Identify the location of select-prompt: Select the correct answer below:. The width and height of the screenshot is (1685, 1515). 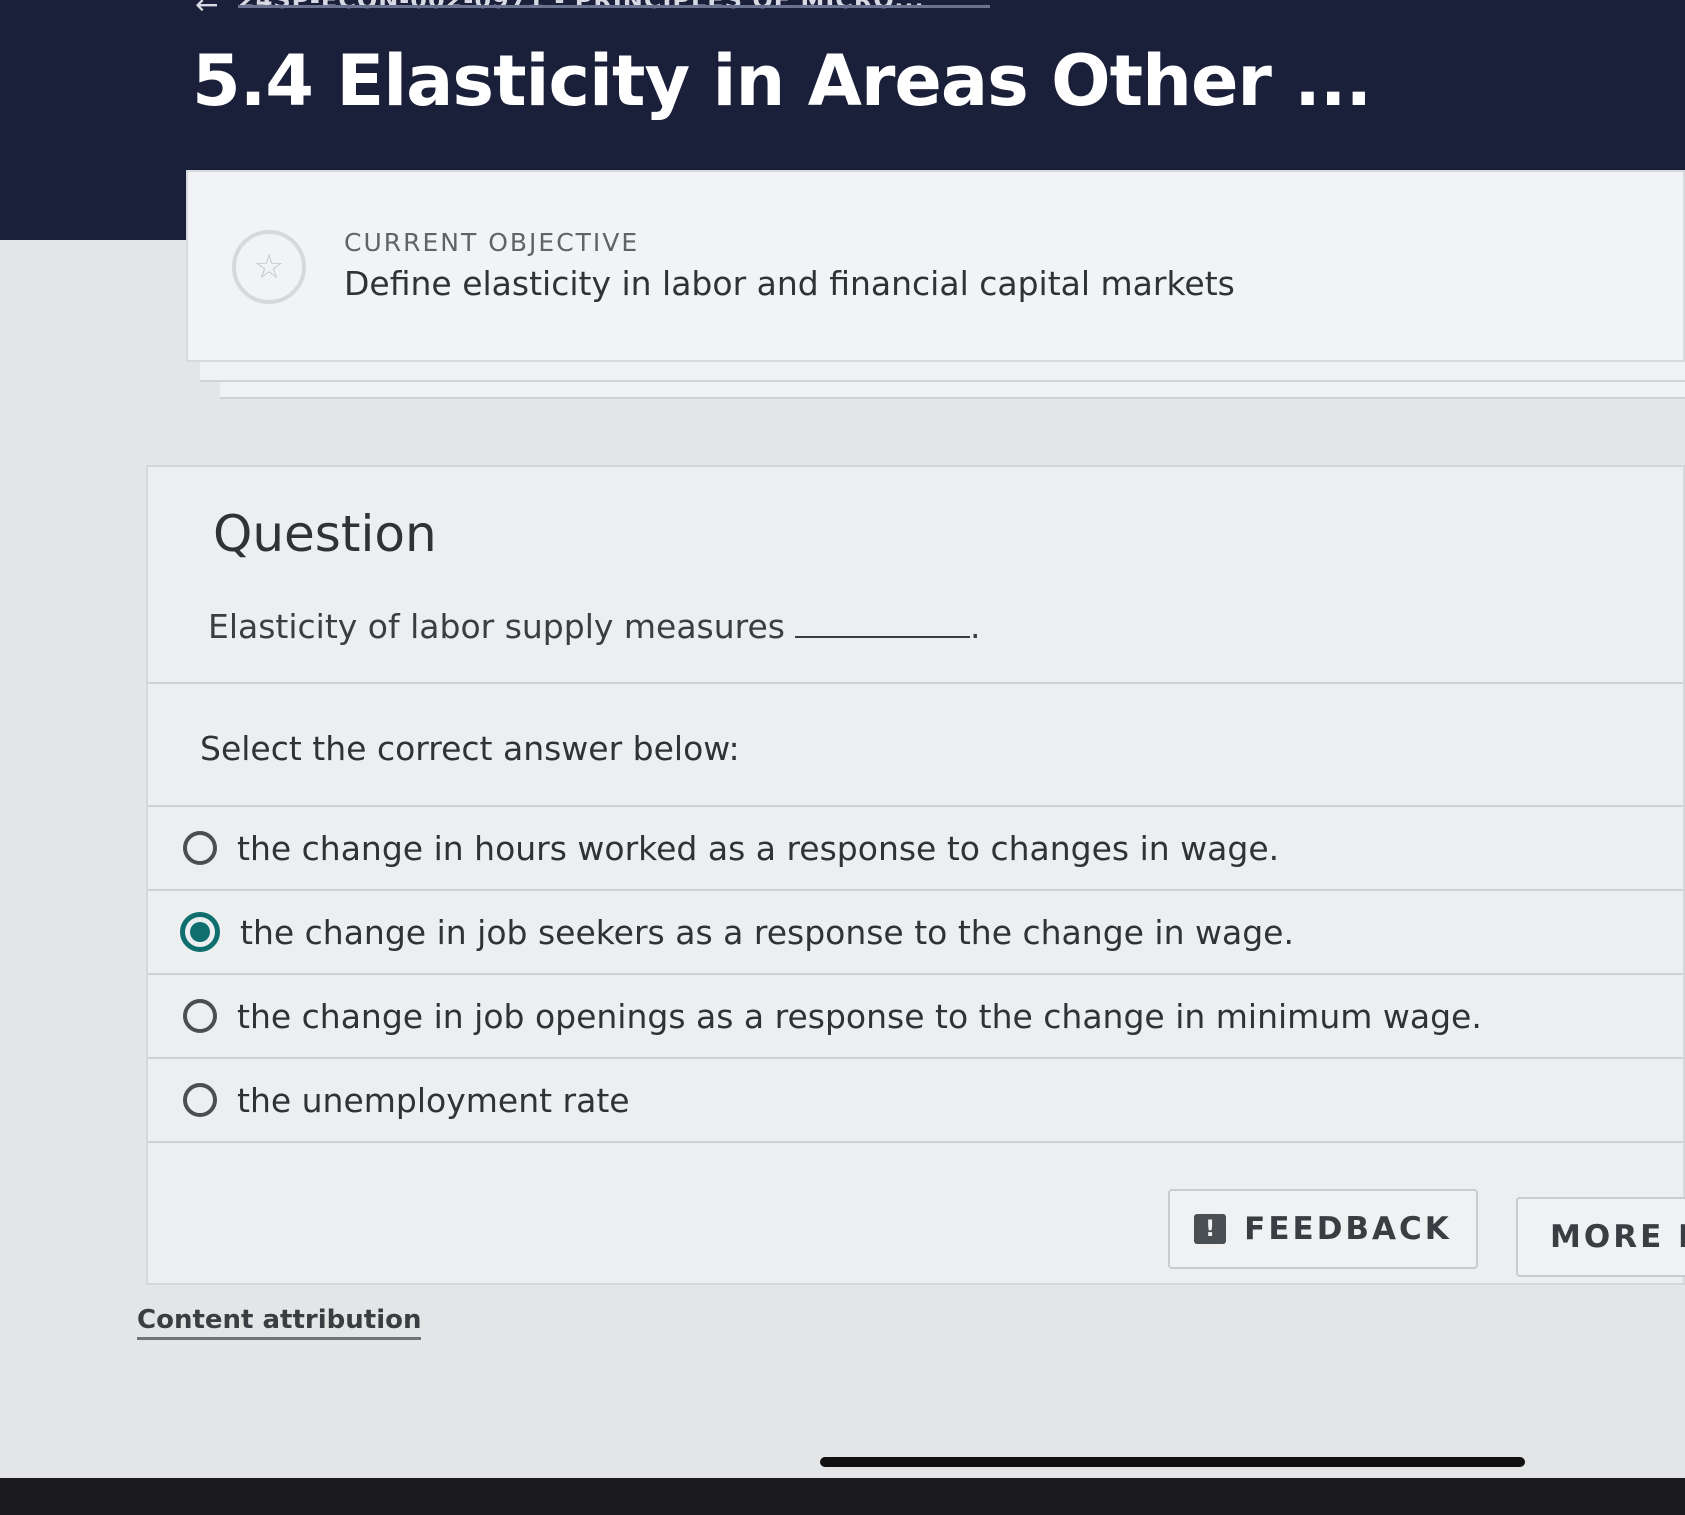
(470, 748).